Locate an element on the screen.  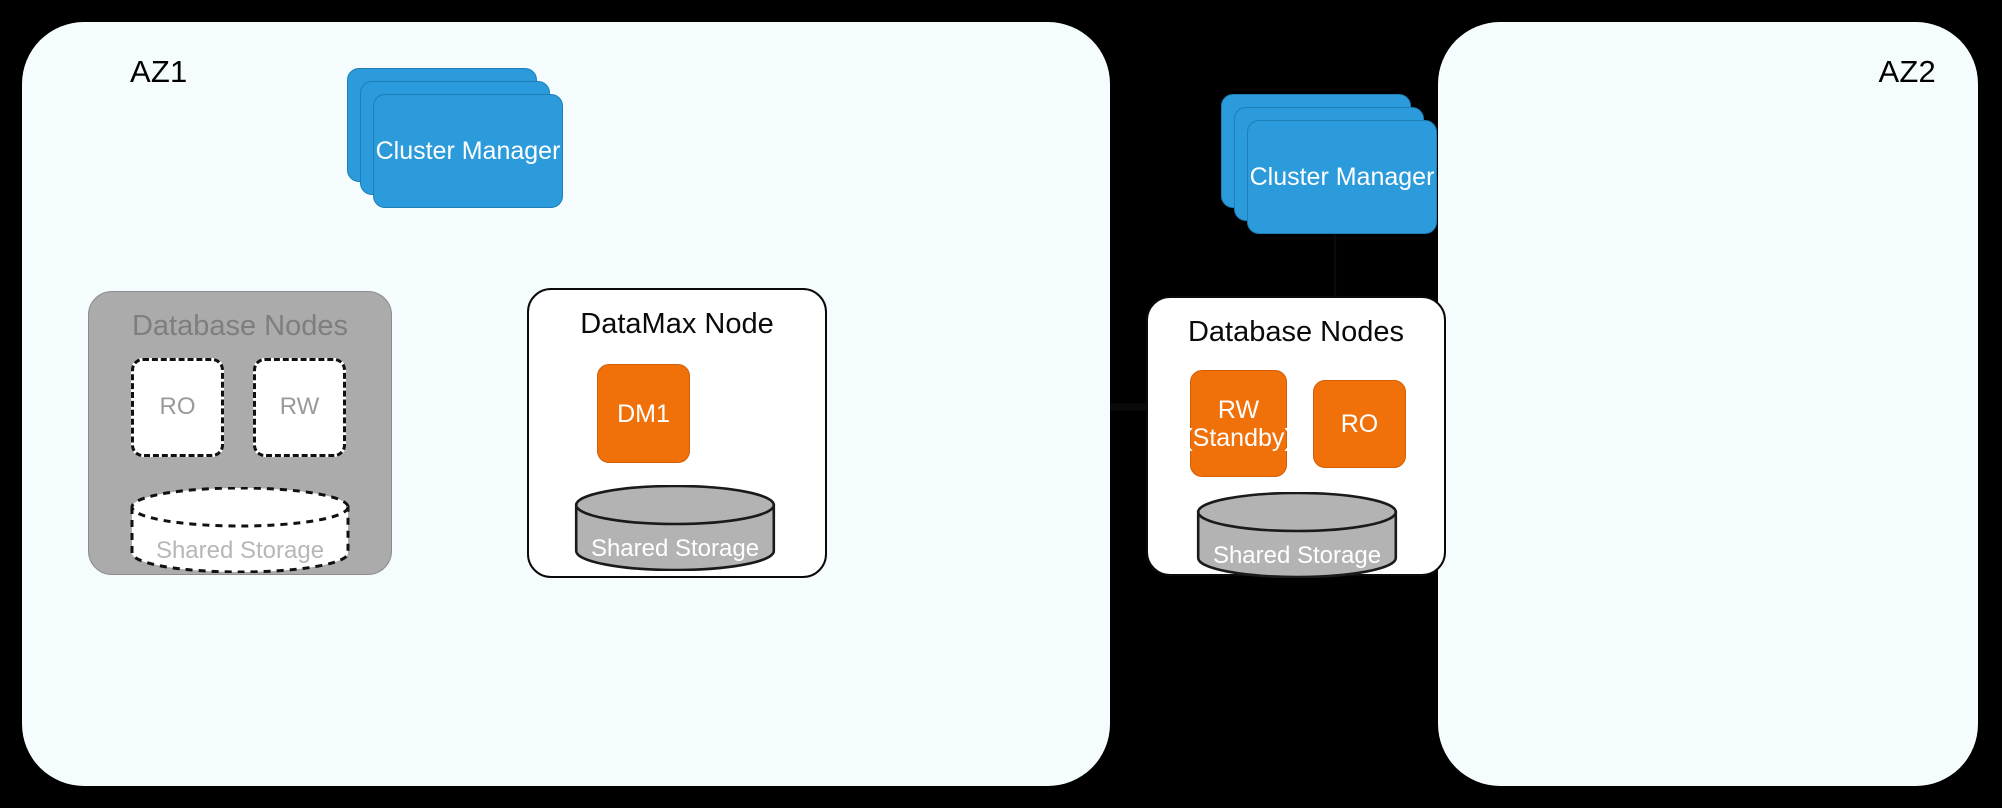
shared-storage-az2: Shared Storage is located at coordinates (1297, 535).